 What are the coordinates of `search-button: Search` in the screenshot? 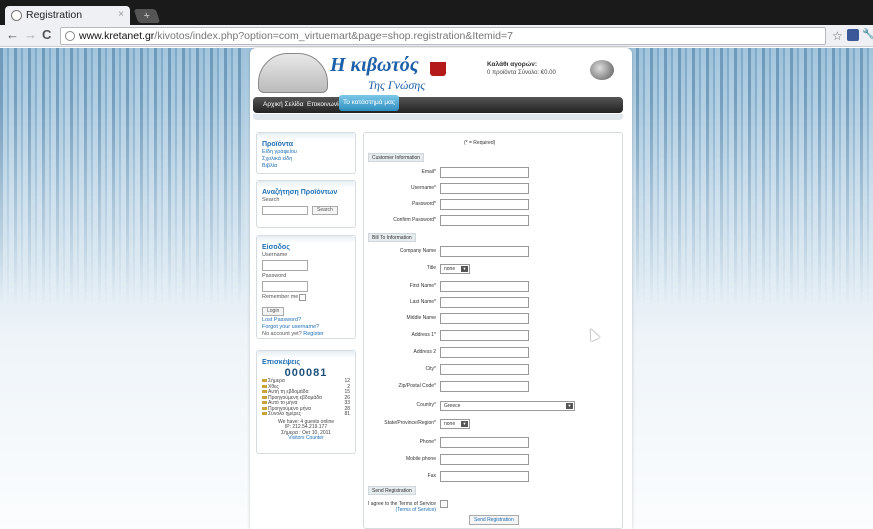 It's located at (325, 210).